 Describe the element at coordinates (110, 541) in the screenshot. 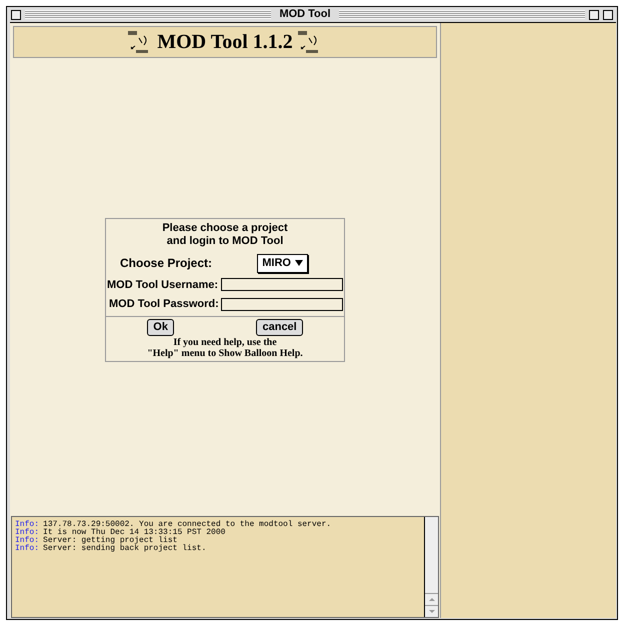

I see `log-message: Server: getting project list` at that location.